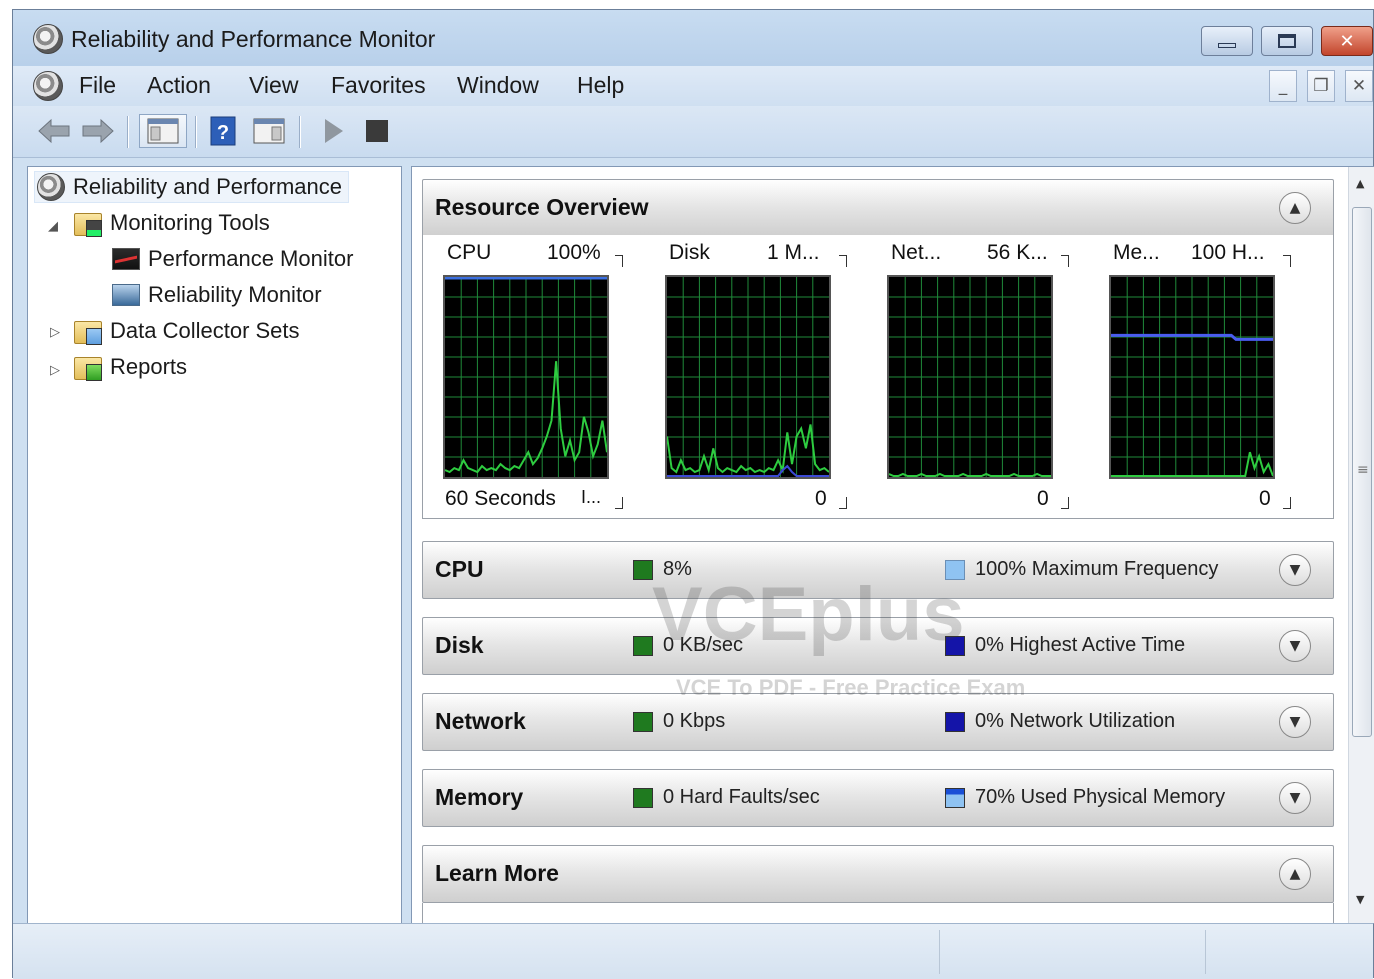 The height and width of the screenshot is (979, 1374). I want to click on help-button: ?, so click(223, 131).